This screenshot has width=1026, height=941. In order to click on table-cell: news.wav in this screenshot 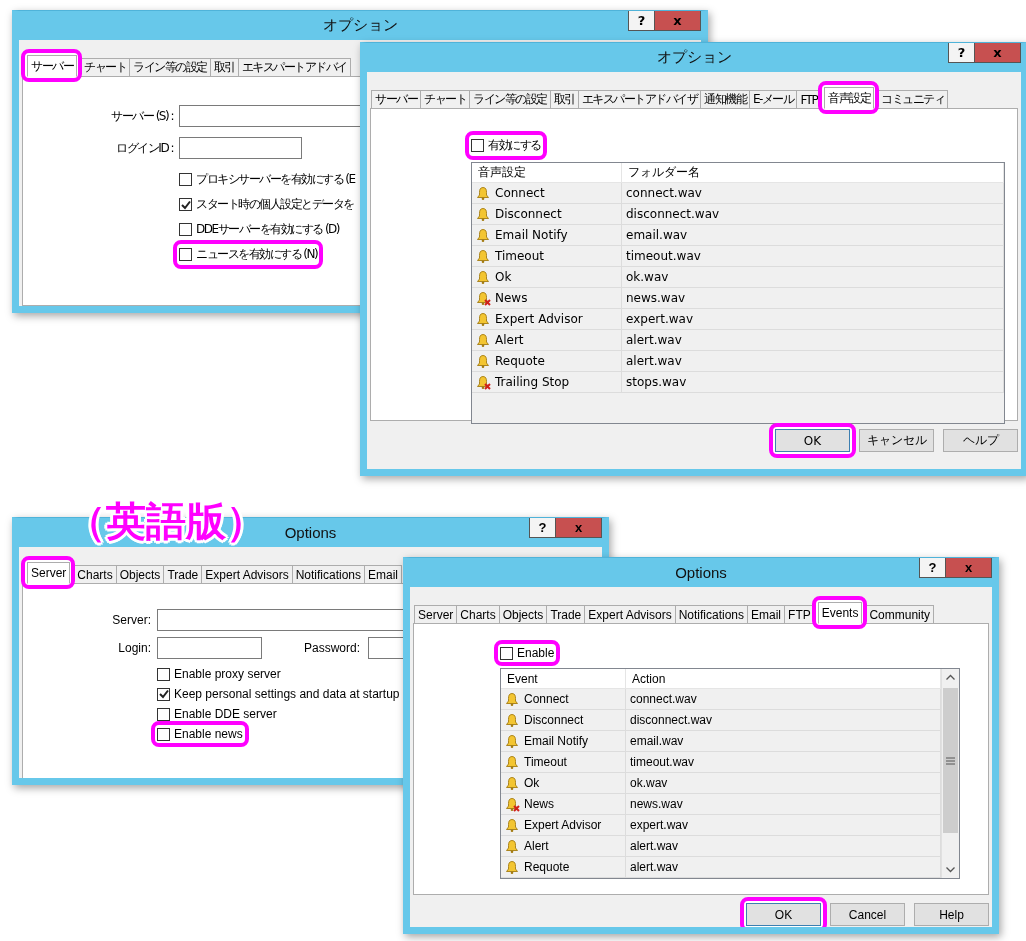, I will do `click(813, 298)`.